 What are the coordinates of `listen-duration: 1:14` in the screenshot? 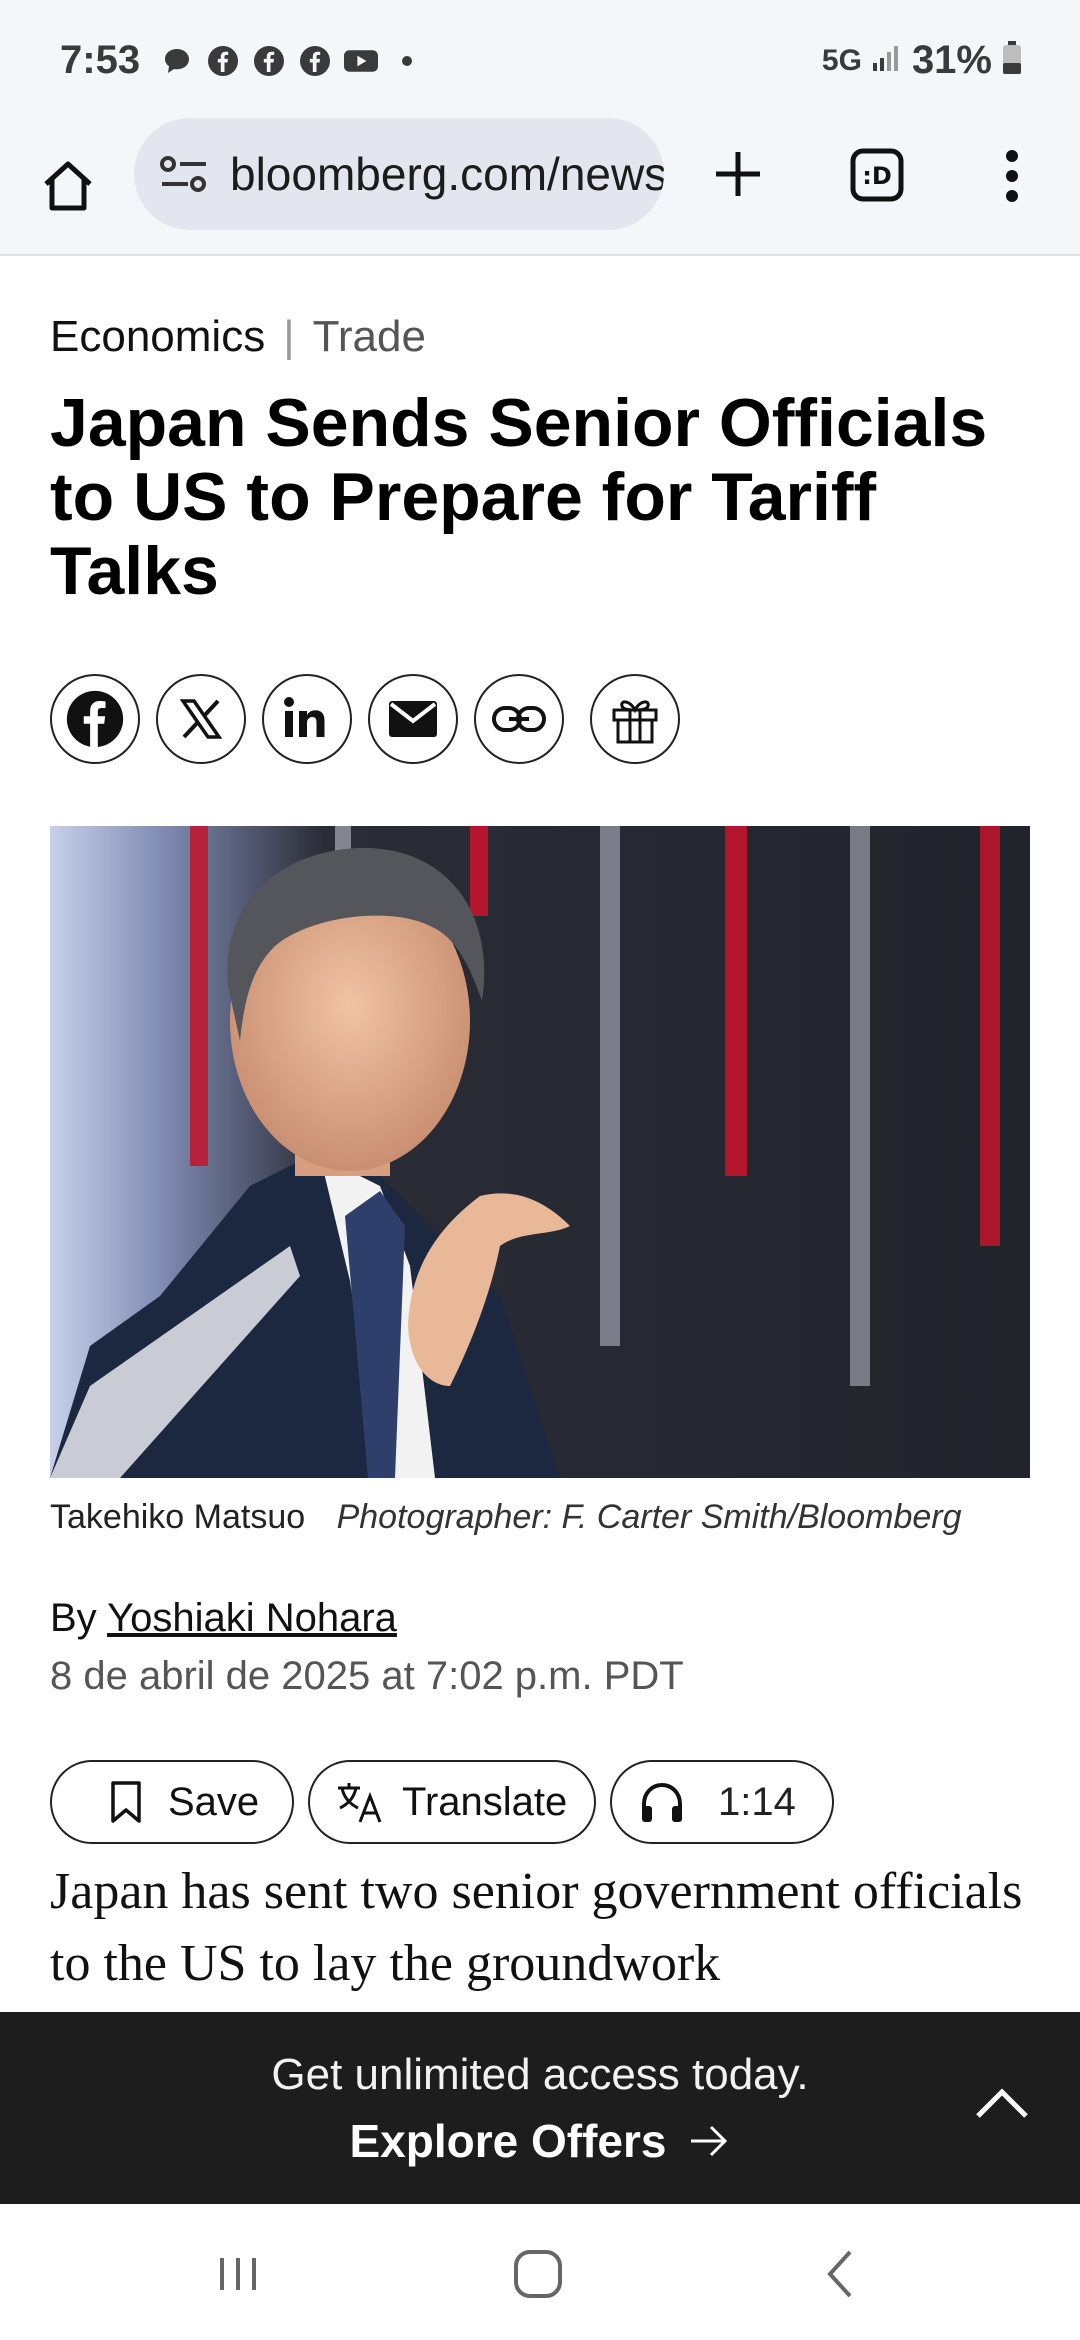 It's located at (757, 1801).